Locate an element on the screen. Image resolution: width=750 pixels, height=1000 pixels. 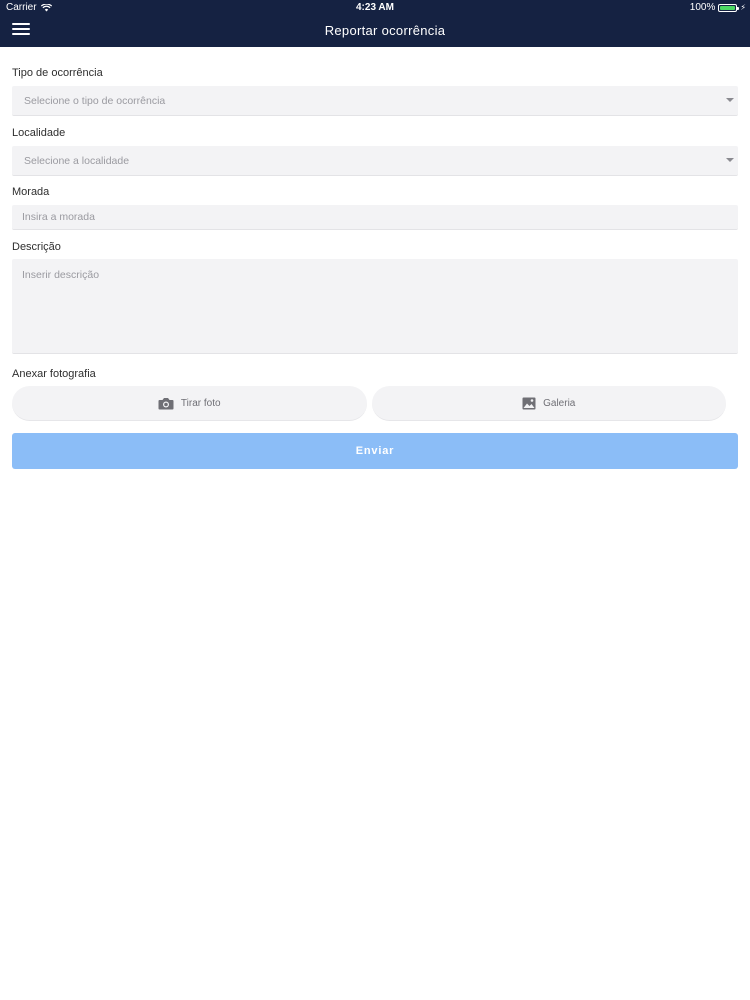
descricao-textarea: Inserir descrição is located at coordinates (375, 306).